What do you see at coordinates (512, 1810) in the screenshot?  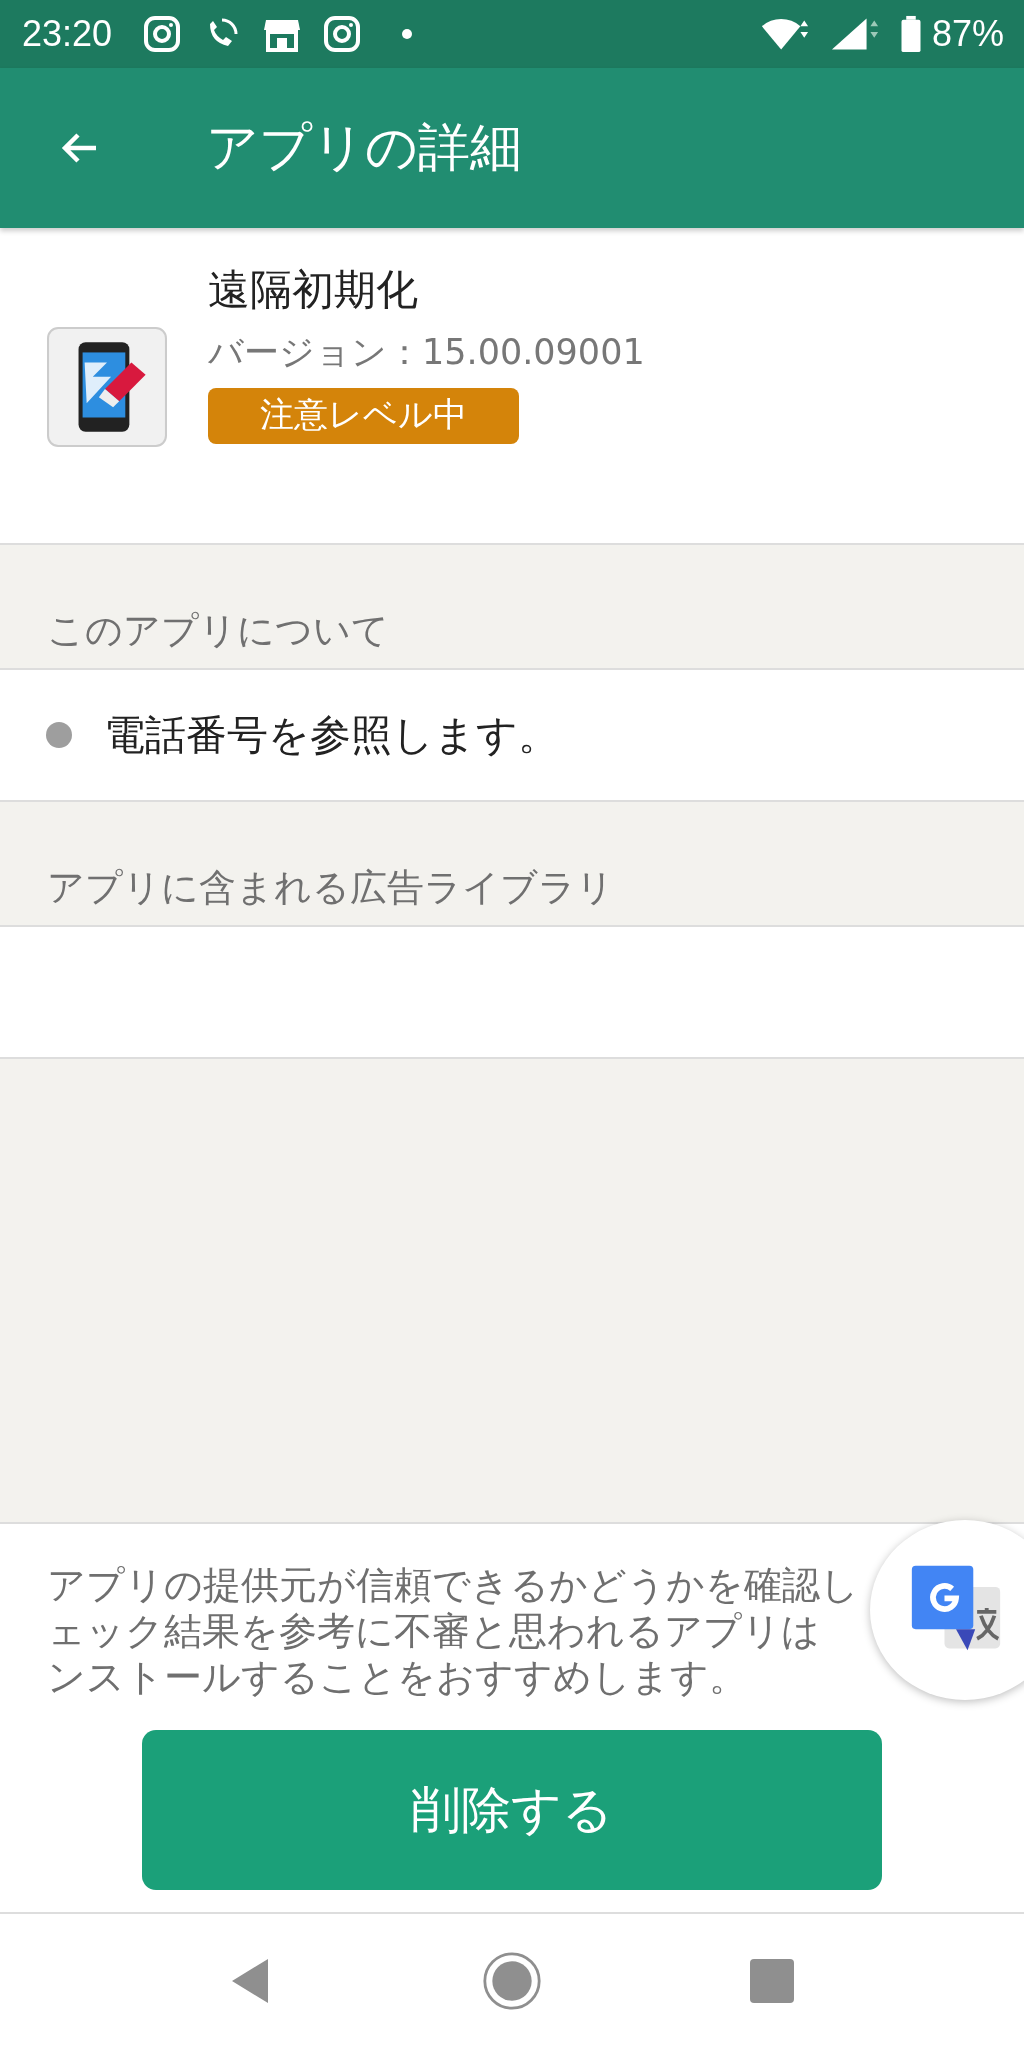 I see `delete-button: 削除する` at bounding box center [512, 1810].